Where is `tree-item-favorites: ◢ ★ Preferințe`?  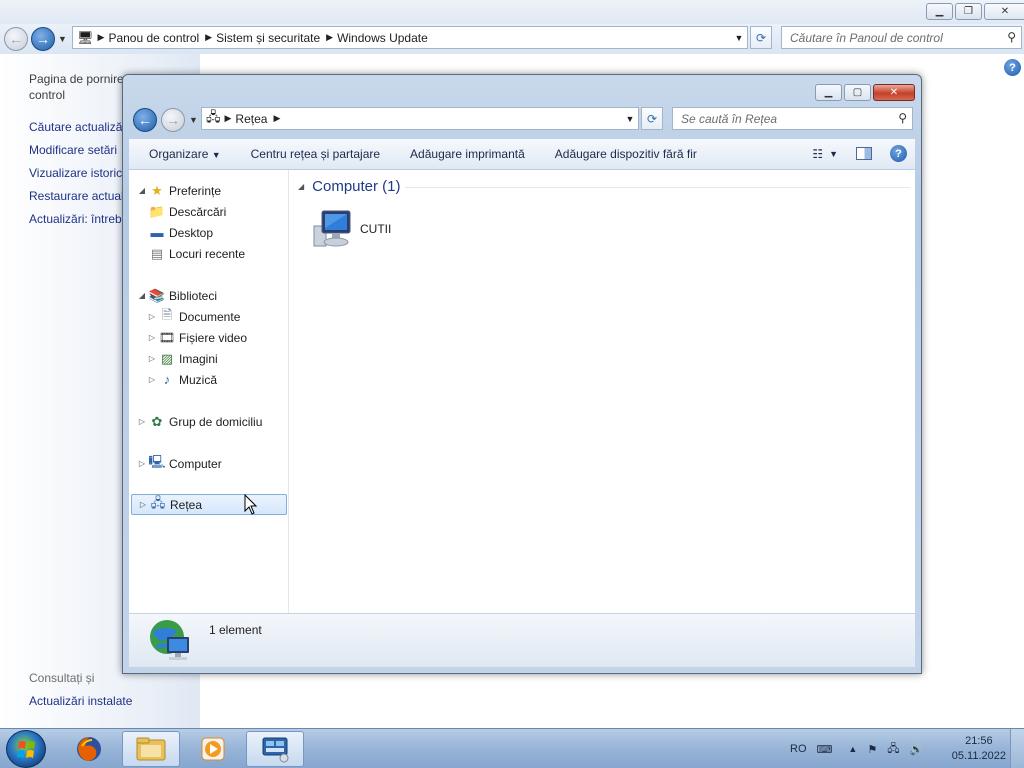 tree-item-favorites: ◢ ★ Preferințe is located at coordinates (179, 190).